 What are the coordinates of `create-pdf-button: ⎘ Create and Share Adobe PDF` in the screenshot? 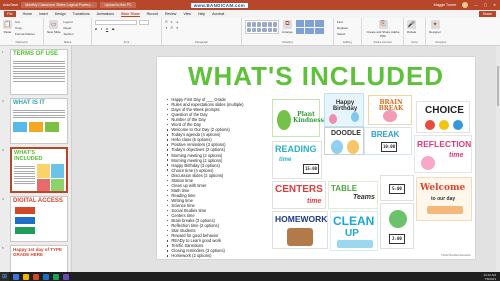 It's located at (383, 29).